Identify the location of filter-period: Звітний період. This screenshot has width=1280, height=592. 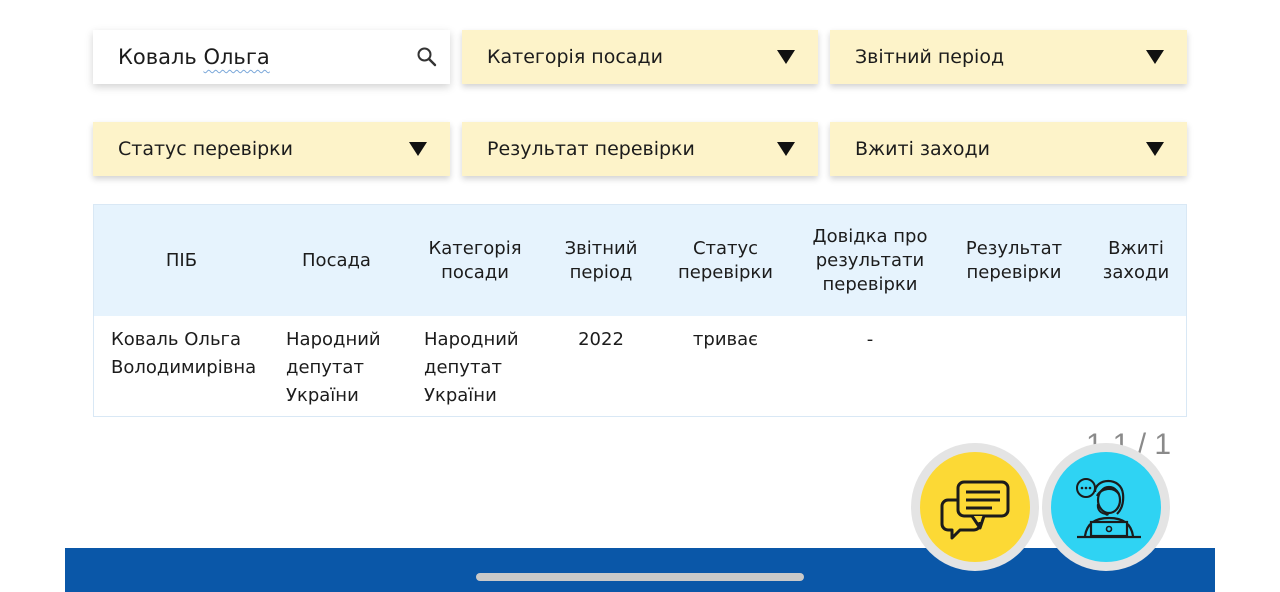
(1008, 57).